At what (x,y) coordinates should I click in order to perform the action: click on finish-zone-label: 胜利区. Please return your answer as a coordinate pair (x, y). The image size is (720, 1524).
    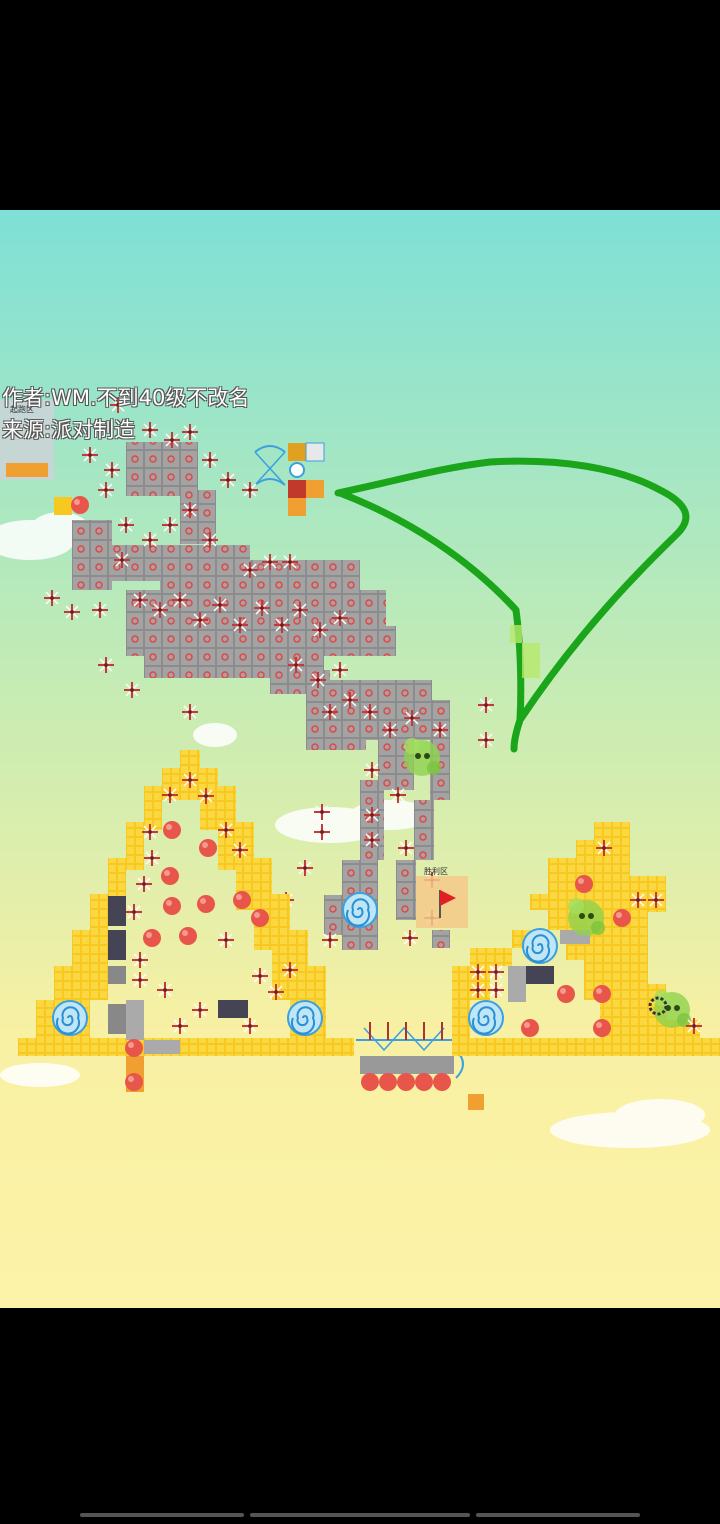
    Looking at the image, I should click on (436, 871).